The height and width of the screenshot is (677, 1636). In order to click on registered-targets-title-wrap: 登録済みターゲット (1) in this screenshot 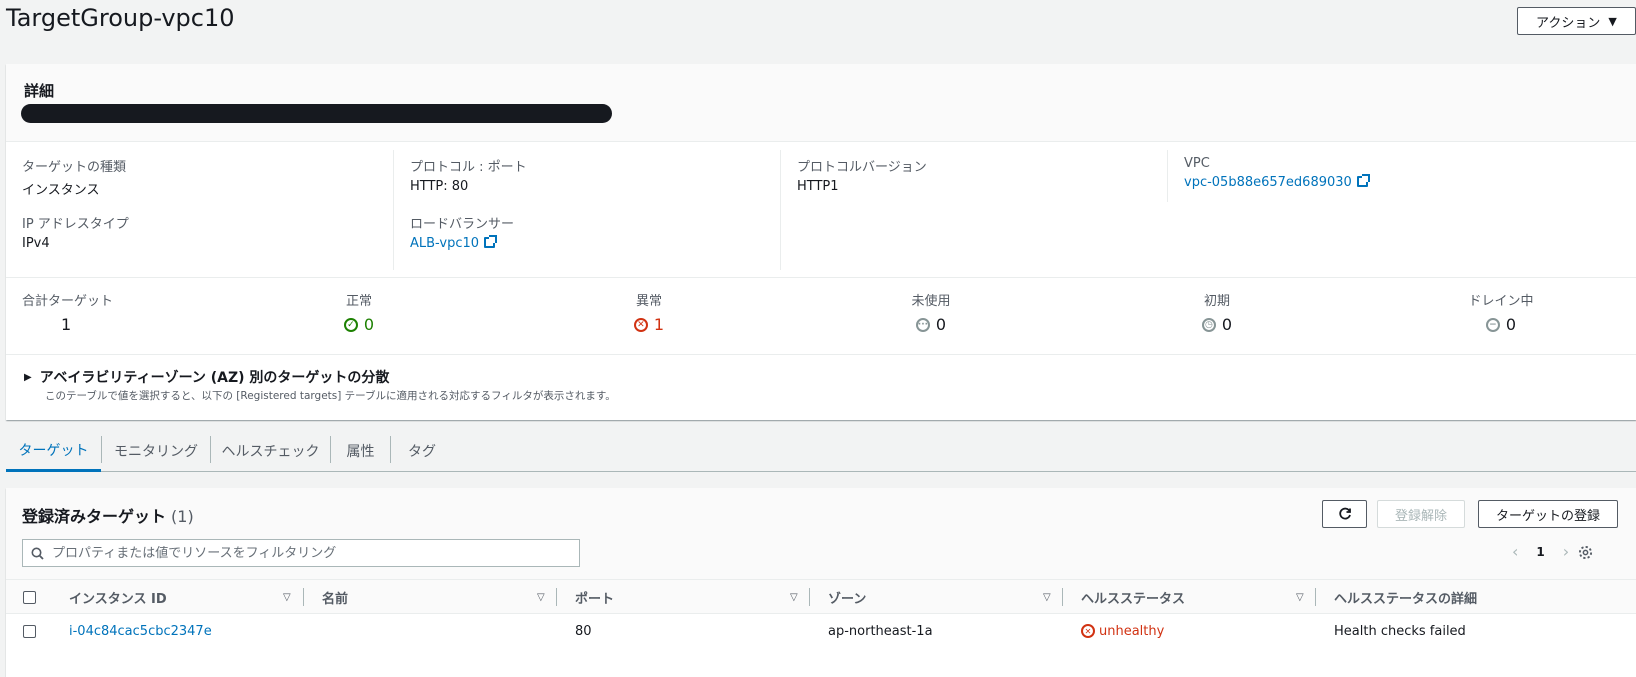, I will do `click(108, 515)`.